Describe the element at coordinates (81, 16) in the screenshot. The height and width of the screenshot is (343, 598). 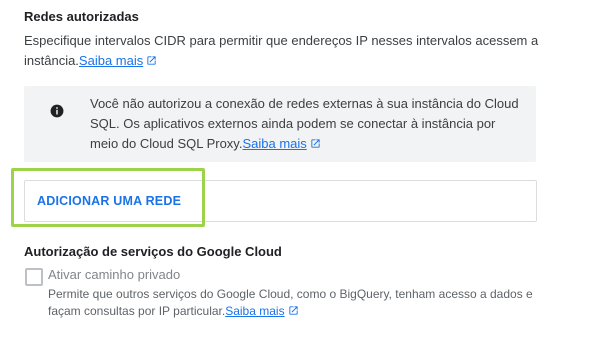
I see `authorized-networks-title: Redes autorizadas` at that location.